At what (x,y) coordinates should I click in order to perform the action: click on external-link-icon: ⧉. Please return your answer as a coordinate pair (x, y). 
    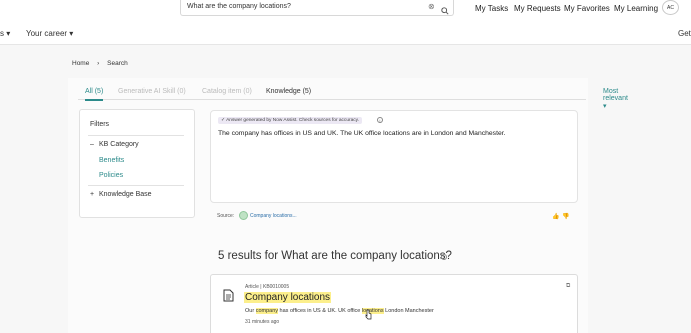
    Looking at the image, I should click on (568, 286).